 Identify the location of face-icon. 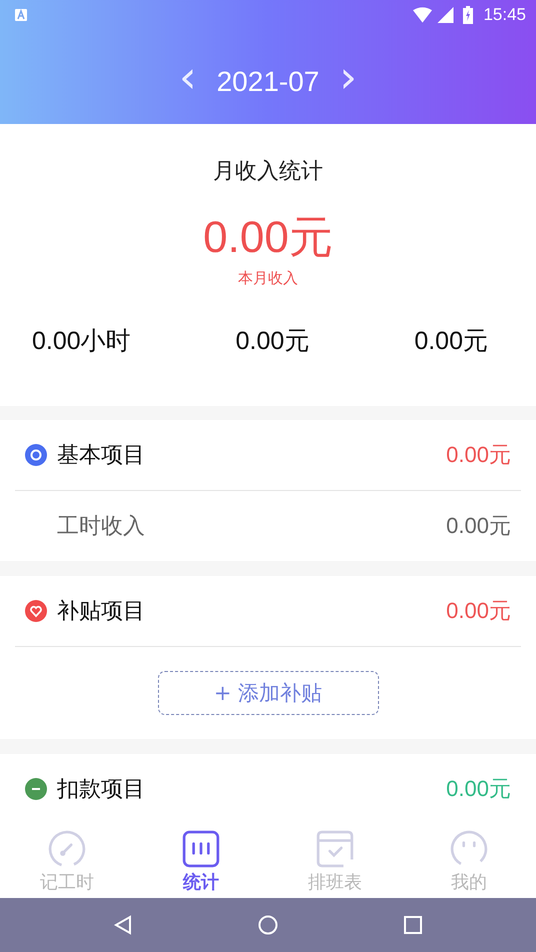
(469, 849).